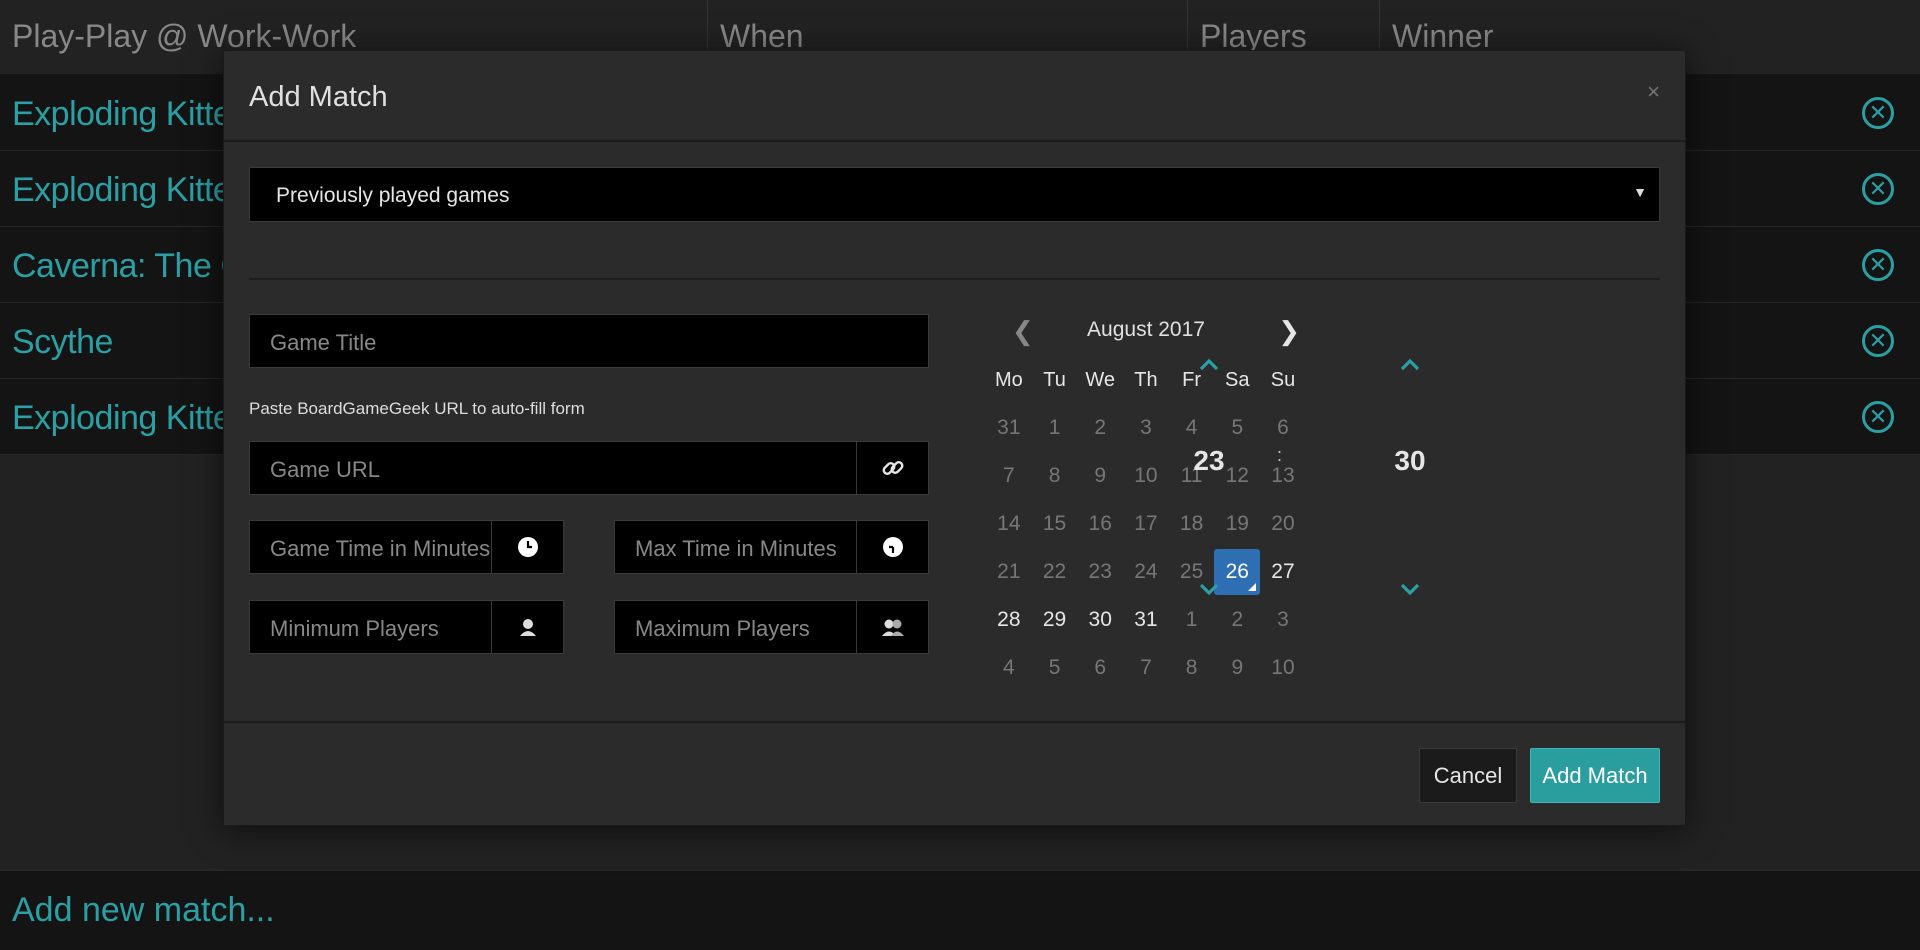 Image resolution: width=1920 pixels, height=950 pixels. What do you see at coordinates (1055, 668) in the screenshot?
I see `calendar-day: 5` at bounding box center [1055, 668].